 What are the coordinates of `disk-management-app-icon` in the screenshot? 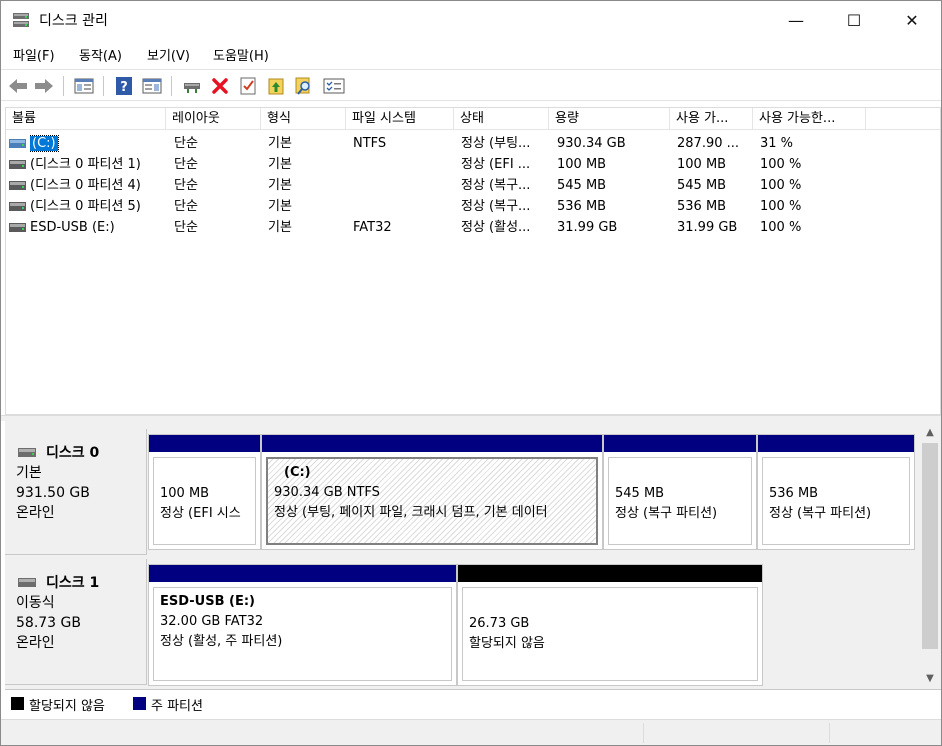 It's located at (21, 20).